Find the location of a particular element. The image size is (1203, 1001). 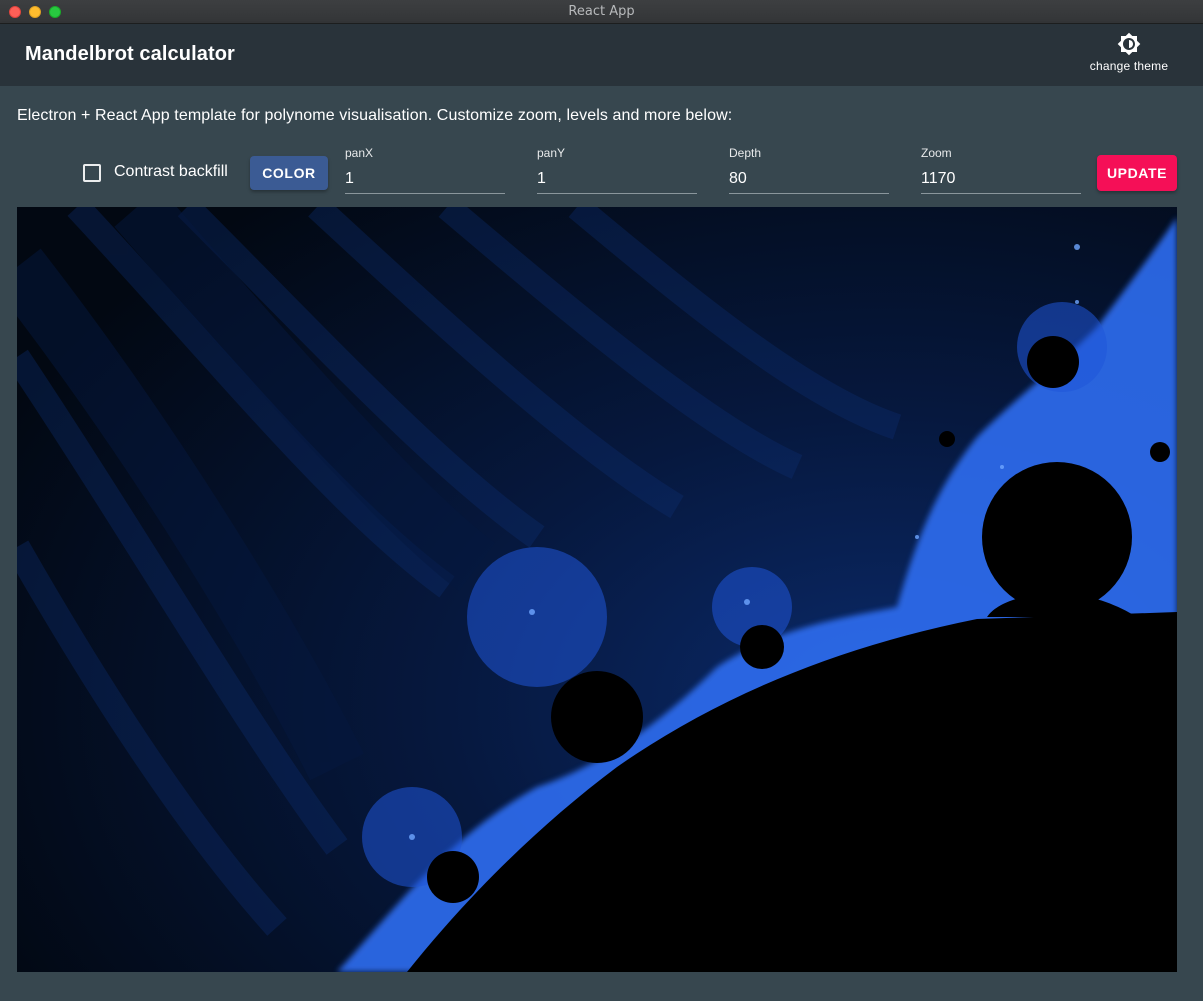

panx-field: panX 1 is located at coordinates (425, 170).